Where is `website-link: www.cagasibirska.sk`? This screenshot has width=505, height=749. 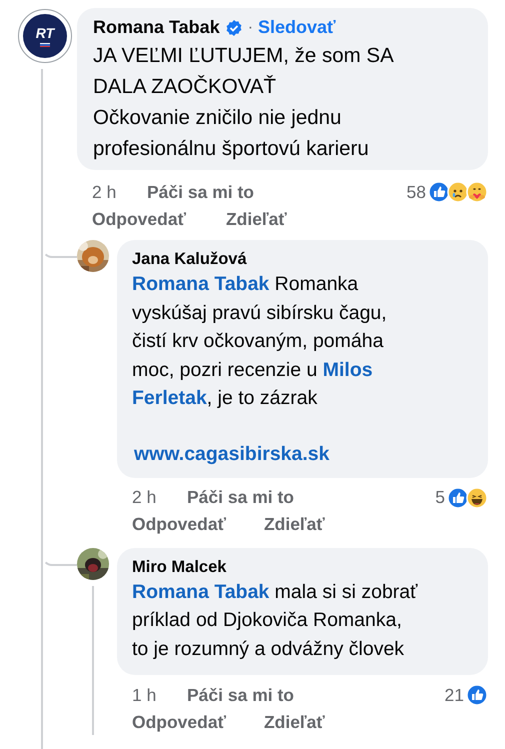
website-link: www.cagasibirska.sk is located at coordinates (232, 454).